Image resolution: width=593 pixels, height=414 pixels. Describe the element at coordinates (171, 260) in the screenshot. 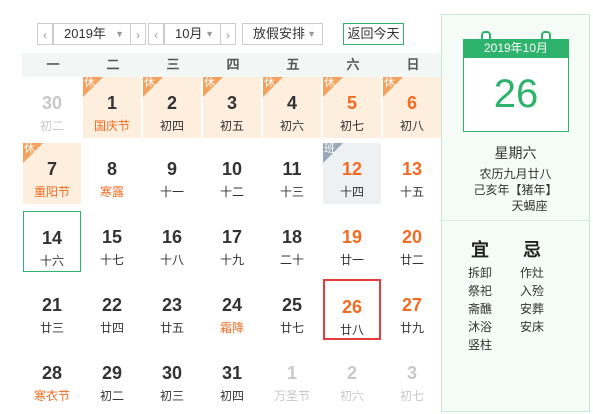

I see `lunar-label: 十八` at that location.